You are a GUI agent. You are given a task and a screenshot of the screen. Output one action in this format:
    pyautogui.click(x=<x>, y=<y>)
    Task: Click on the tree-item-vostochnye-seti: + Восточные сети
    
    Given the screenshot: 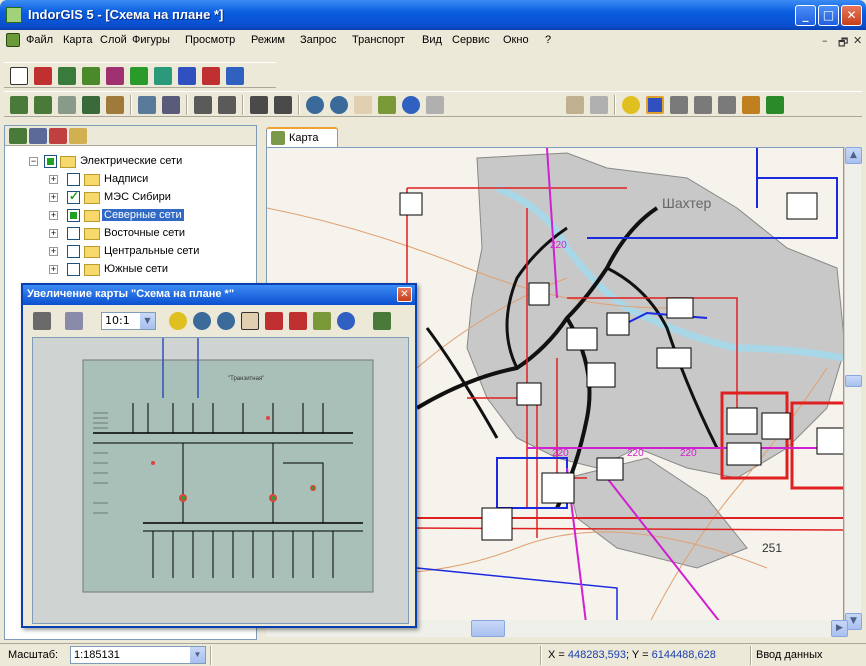 What is the action you would take?
    pyautogui.click(x=147, y=234)
    